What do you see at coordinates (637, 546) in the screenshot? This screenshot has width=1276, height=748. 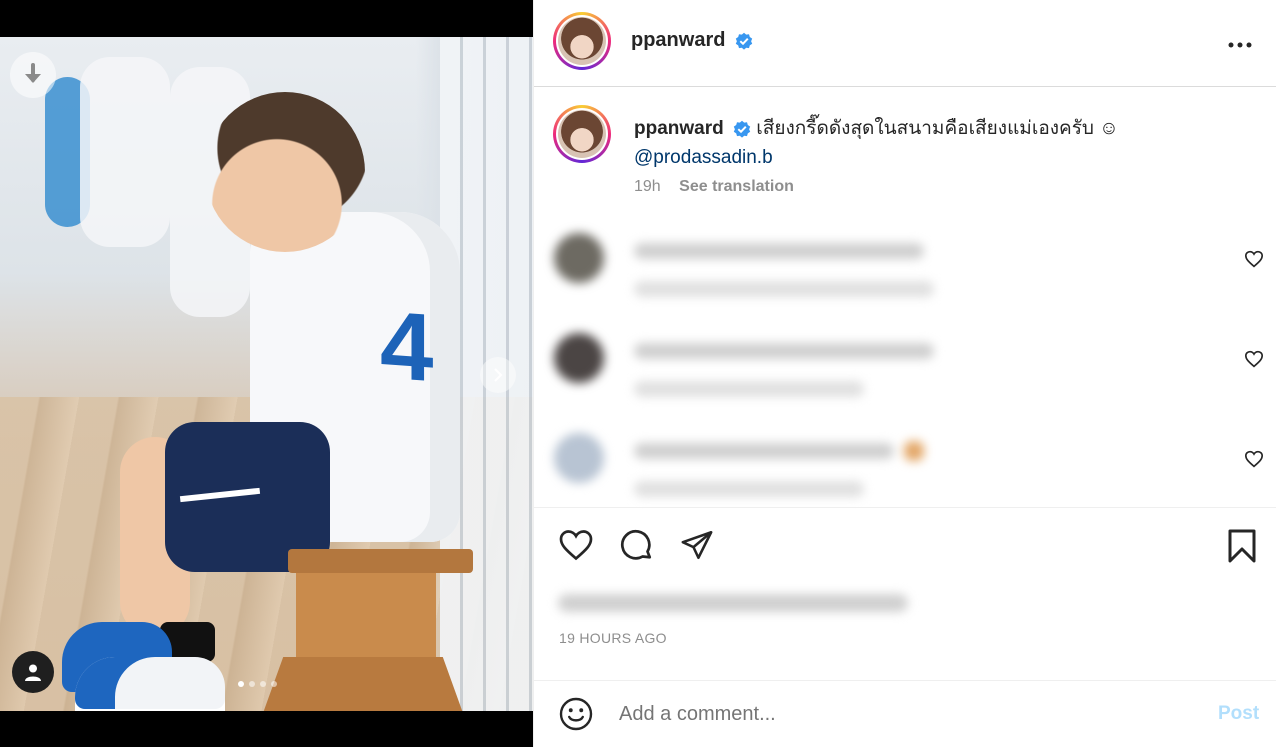 I see `comment-icon` at bounding box center [637, 546].